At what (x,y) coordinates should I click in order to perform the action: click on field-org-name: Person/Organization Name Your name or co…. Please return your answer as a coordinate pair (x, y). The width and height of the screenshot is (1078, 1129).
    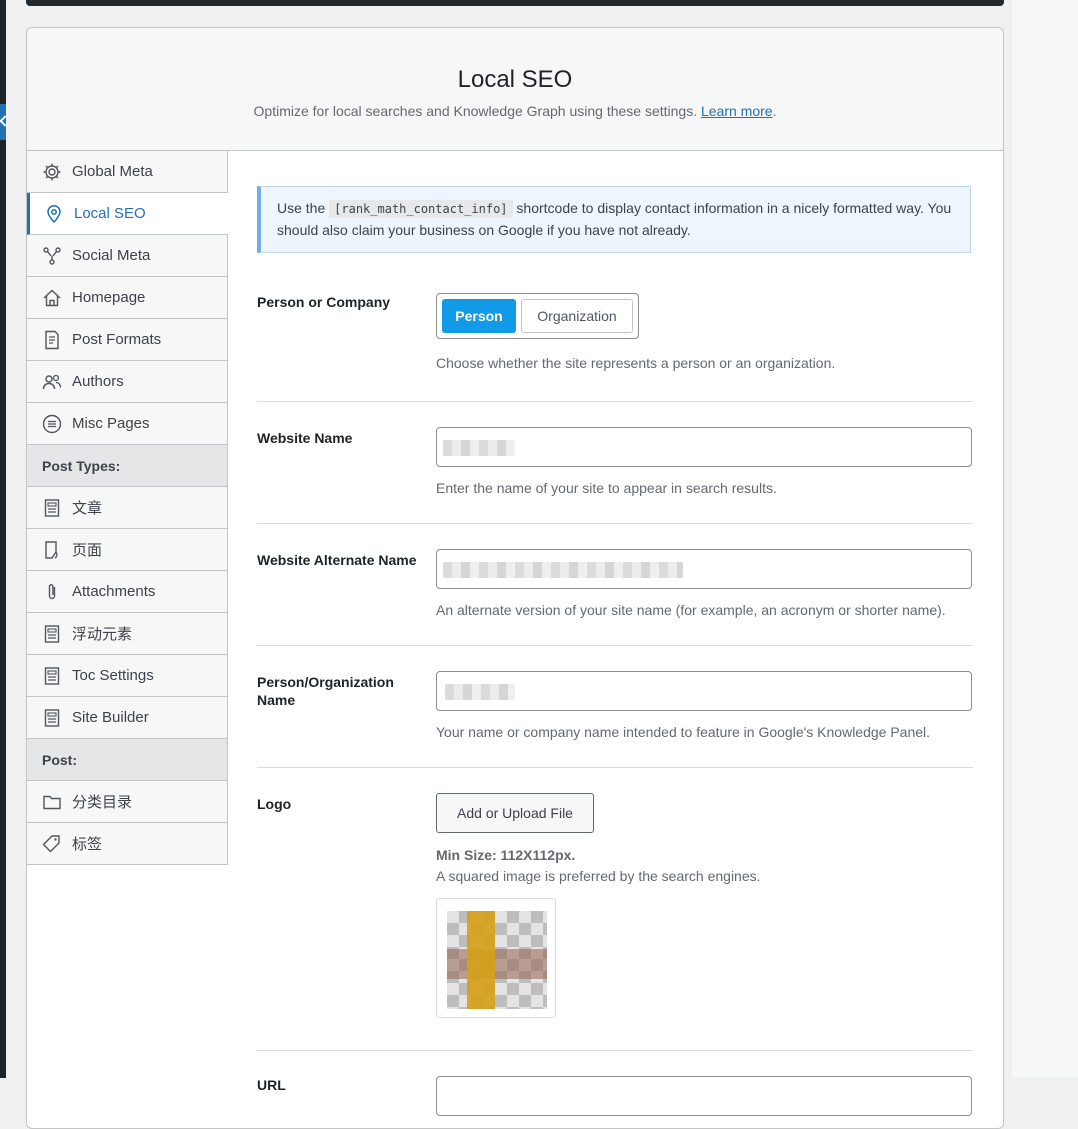
    Looking at the image, I should click on (615, 707).